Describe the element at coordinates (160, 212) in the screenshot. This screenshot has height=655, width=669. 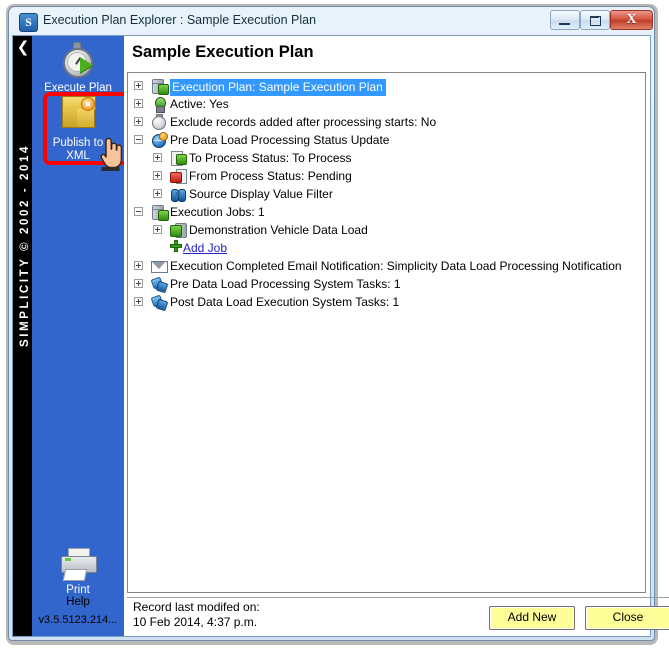
I see `execution-jobs-icon` at that location.